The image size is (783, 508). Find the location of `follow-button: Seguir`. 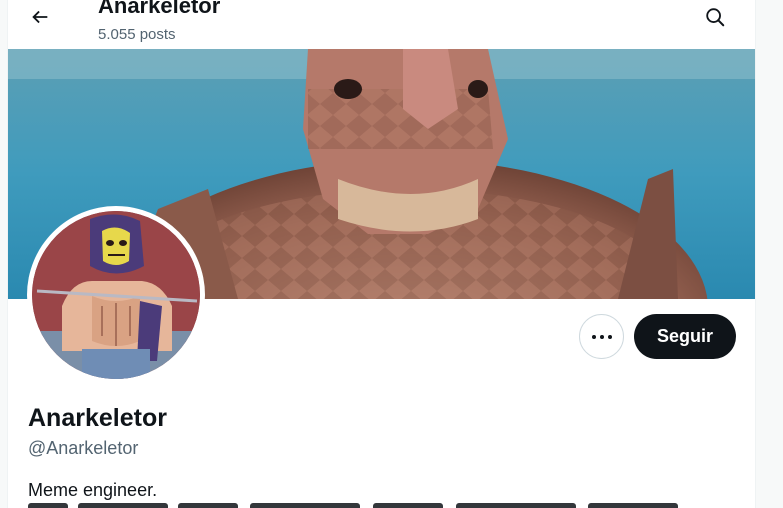

follow-button: Seguir is located at coordinates (685, 336).